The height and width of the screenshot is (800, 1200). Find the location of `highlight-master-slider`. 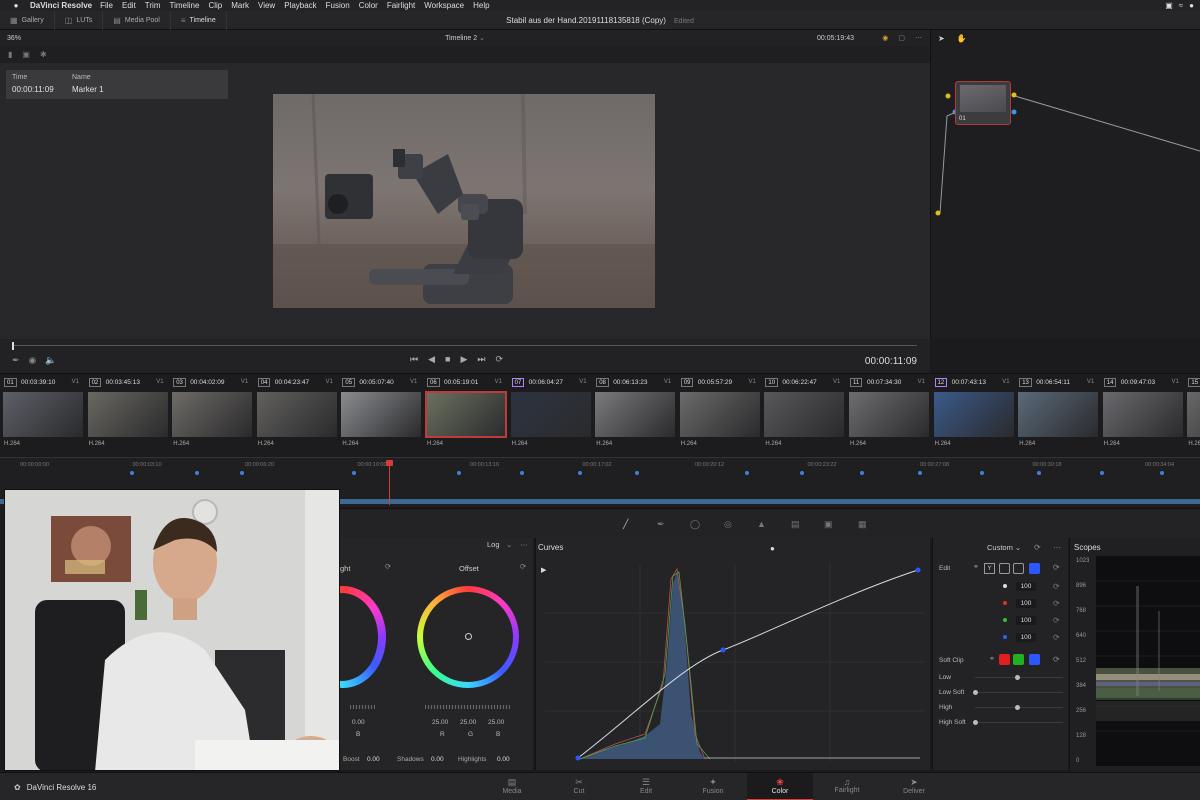

highlight-master-slider is located at coordinates (362, 707).